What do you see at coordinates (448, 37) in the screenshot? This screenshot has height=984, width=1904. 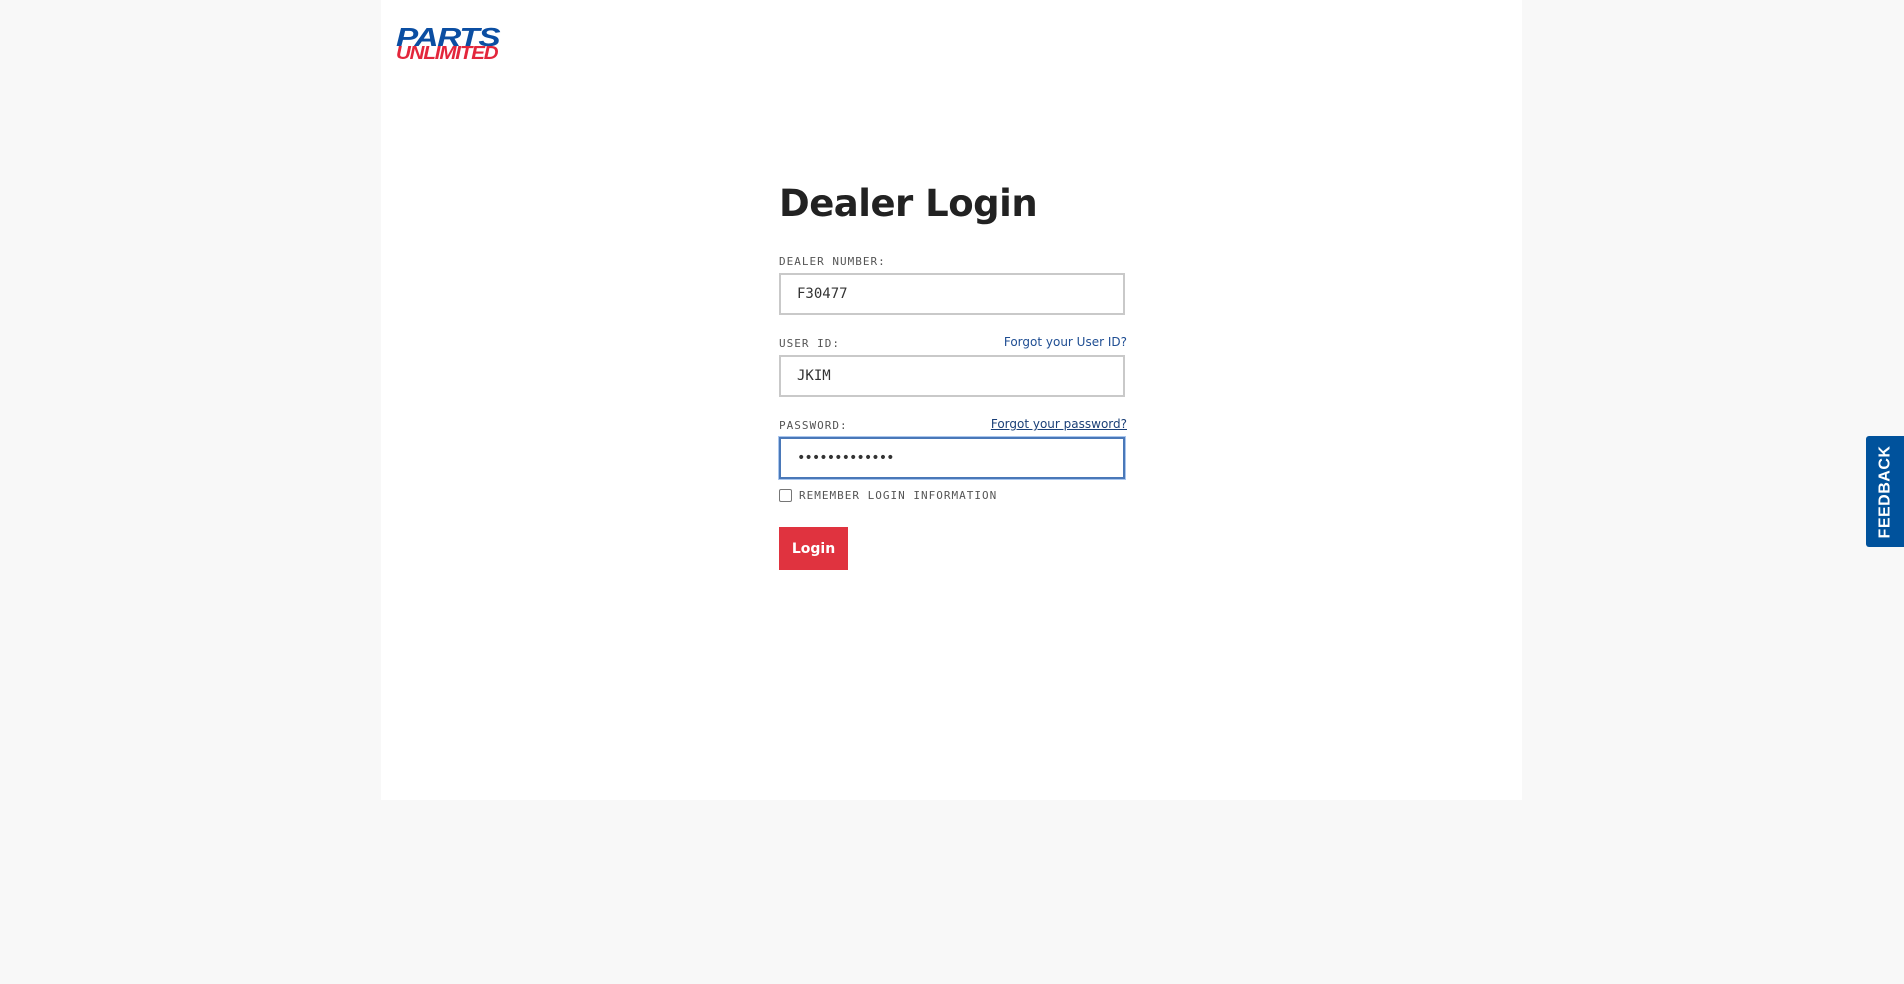 I see `logo-text-parts: PARTS` at bounding box center [448, 37].